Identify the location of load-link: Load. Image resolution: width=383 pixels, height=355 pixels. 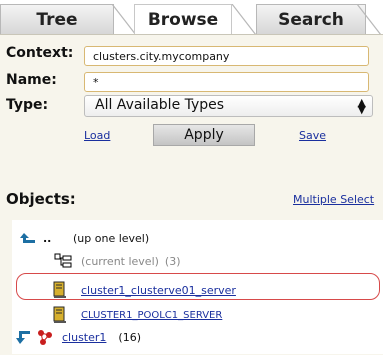
(97, 135).